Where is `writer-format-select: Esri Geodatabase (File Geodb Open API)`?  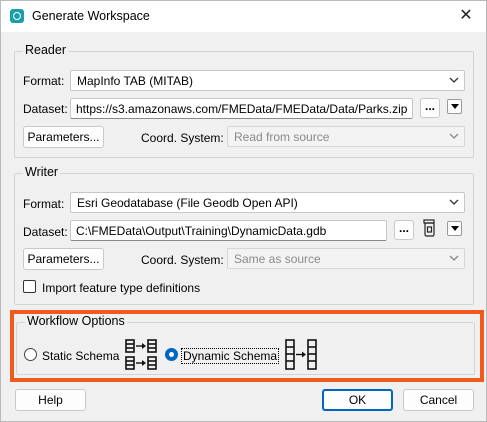
writer-format-select: Esri Geodatabase (File Geodb Open API) is located at coordinates (267, 202).